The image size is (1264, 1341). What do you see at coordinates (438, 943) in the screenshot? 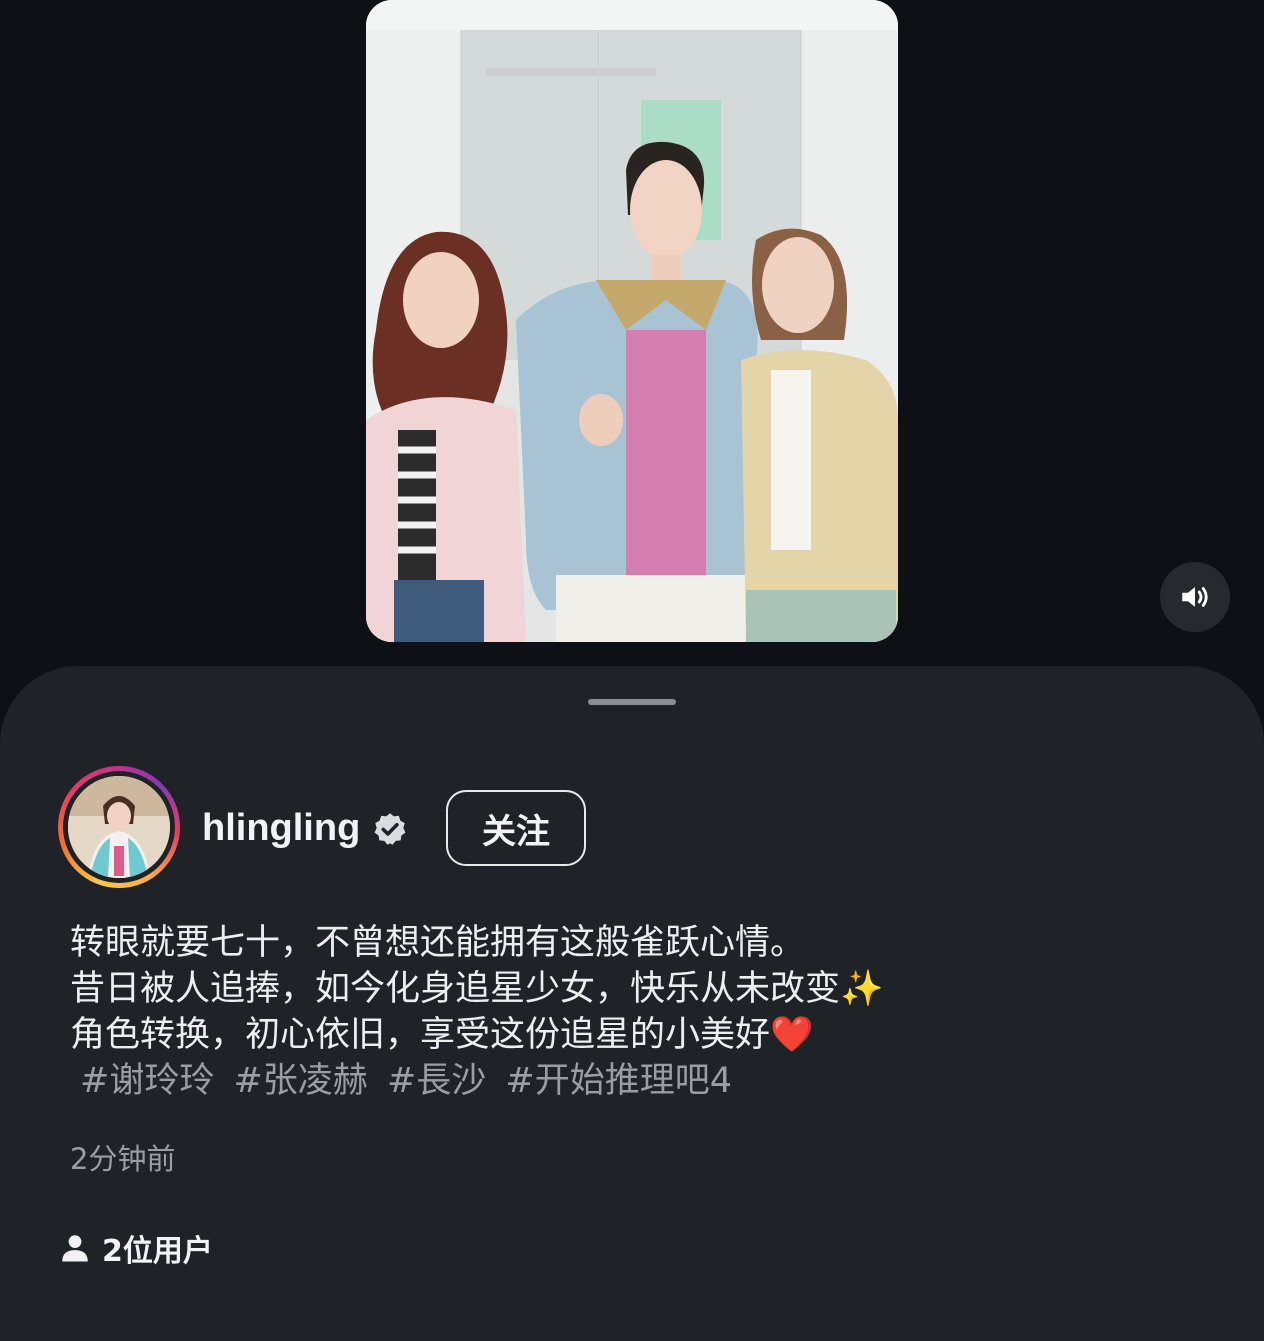
I see `caption-line: 转眼就要七十，不曾想还能拥有这般雀跃心情。` at bounding box center [438, 943].